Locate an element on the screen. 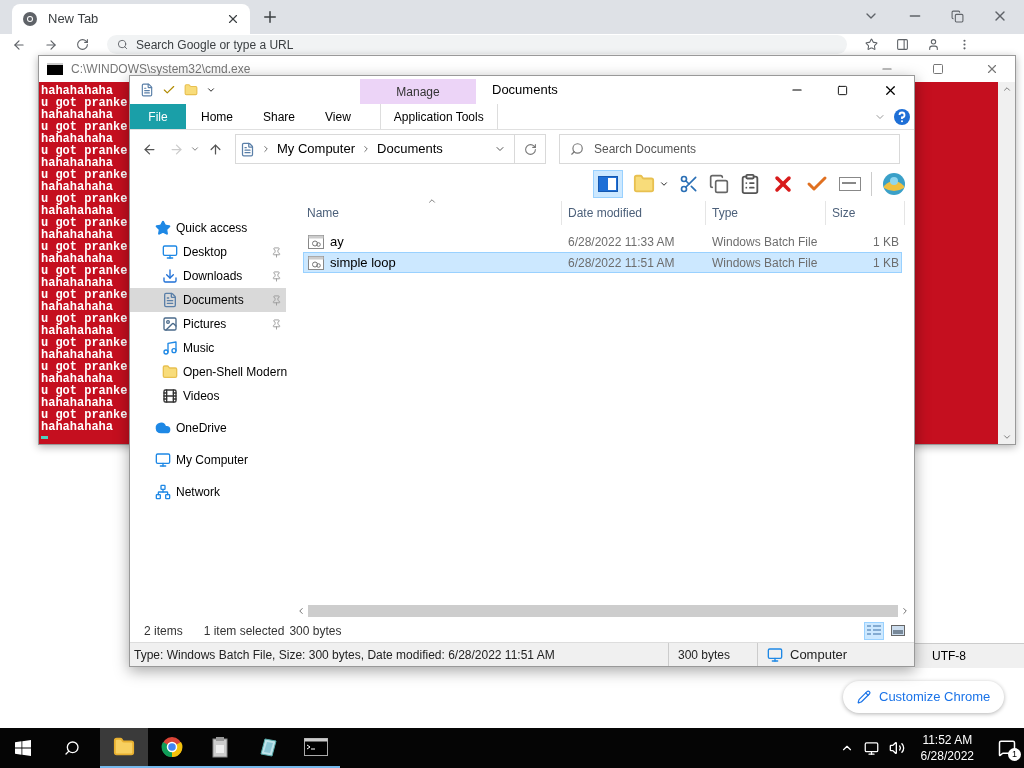 This screenshot has height=768, width=1024. terminal-icon is located at coordinates (316, 747).